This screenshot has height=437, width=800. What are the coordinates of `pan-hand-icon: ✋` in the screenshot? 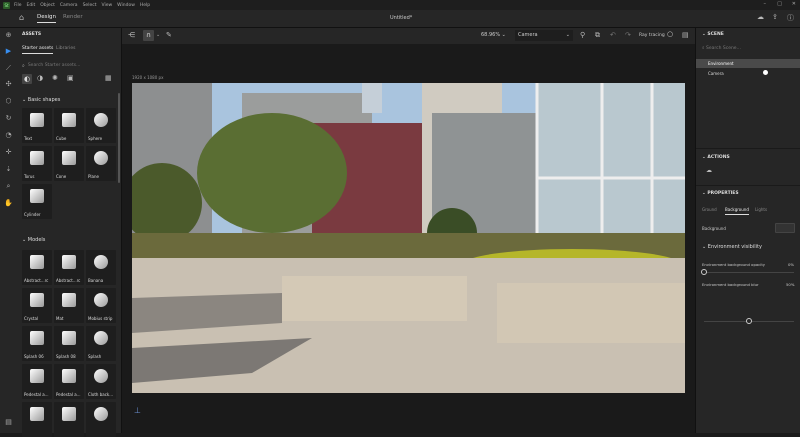 It's located at (8, 203).